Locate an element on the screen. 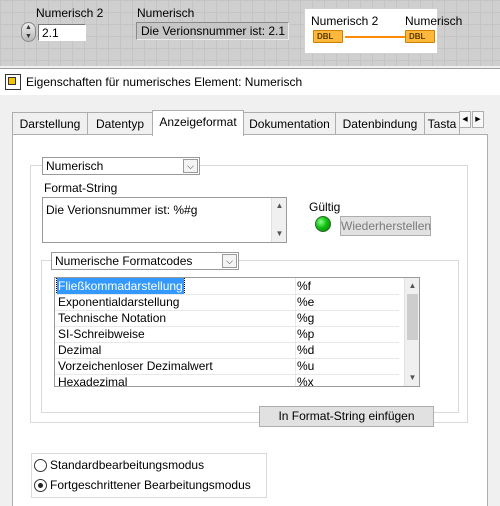  tab-darstellung: Darstellung is located at coordinates (50, 123).